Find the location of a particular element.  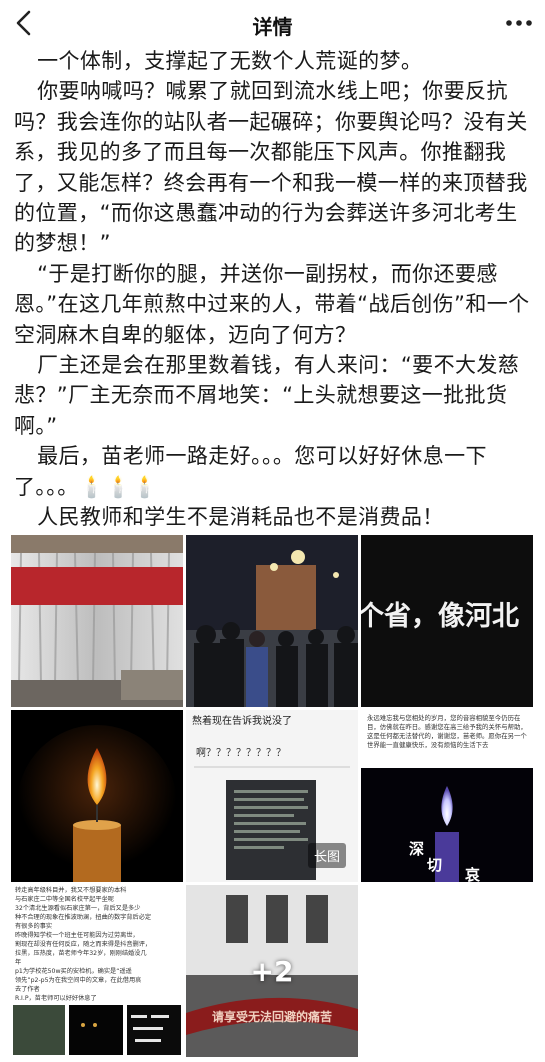

post-line: 与石家庄二中等全国名校平起平坐呢 is located at coordinates (64, 899).